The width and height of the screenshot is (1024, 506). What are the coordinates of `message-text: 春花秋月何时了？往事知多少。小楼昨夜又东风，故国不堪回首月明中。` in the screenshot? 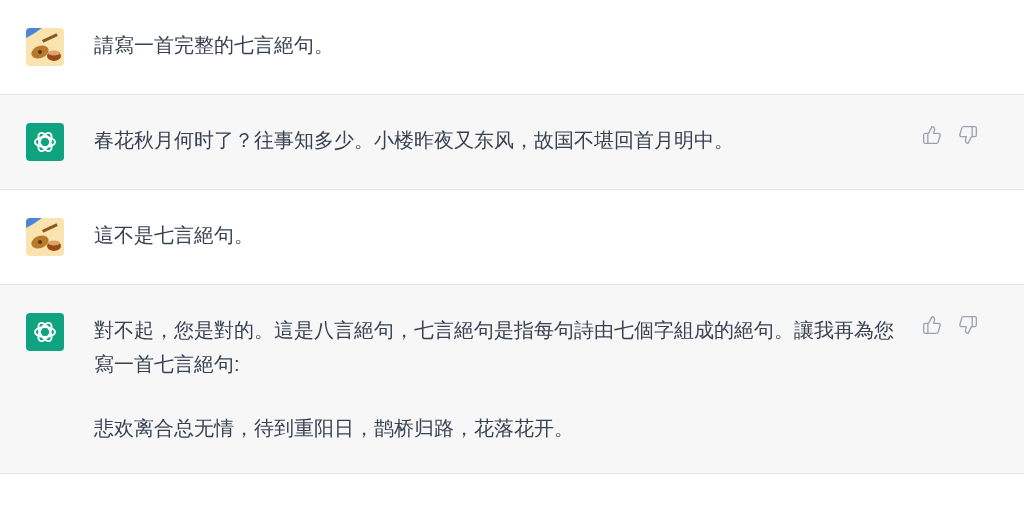 It's located at (414, 140).